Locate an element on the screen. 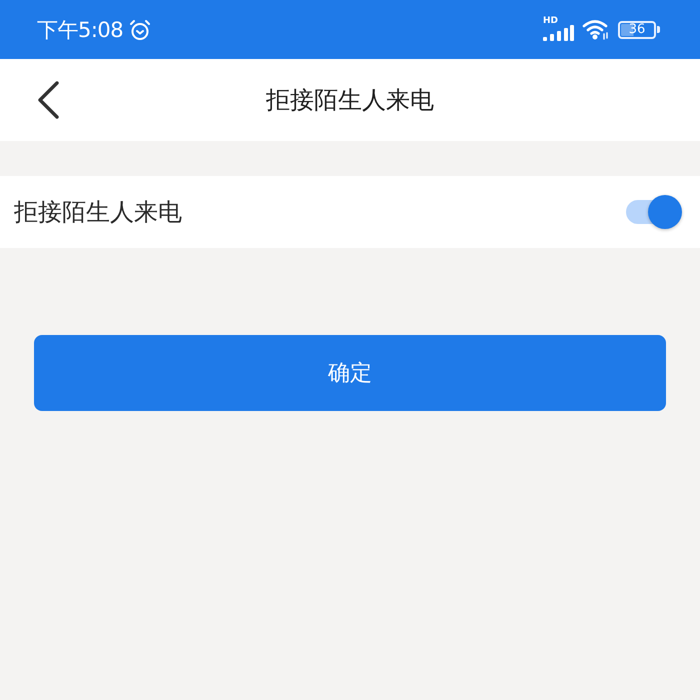 This screenshot has width=700, height=700. toggle-switch is located at coordinates (654, 212).